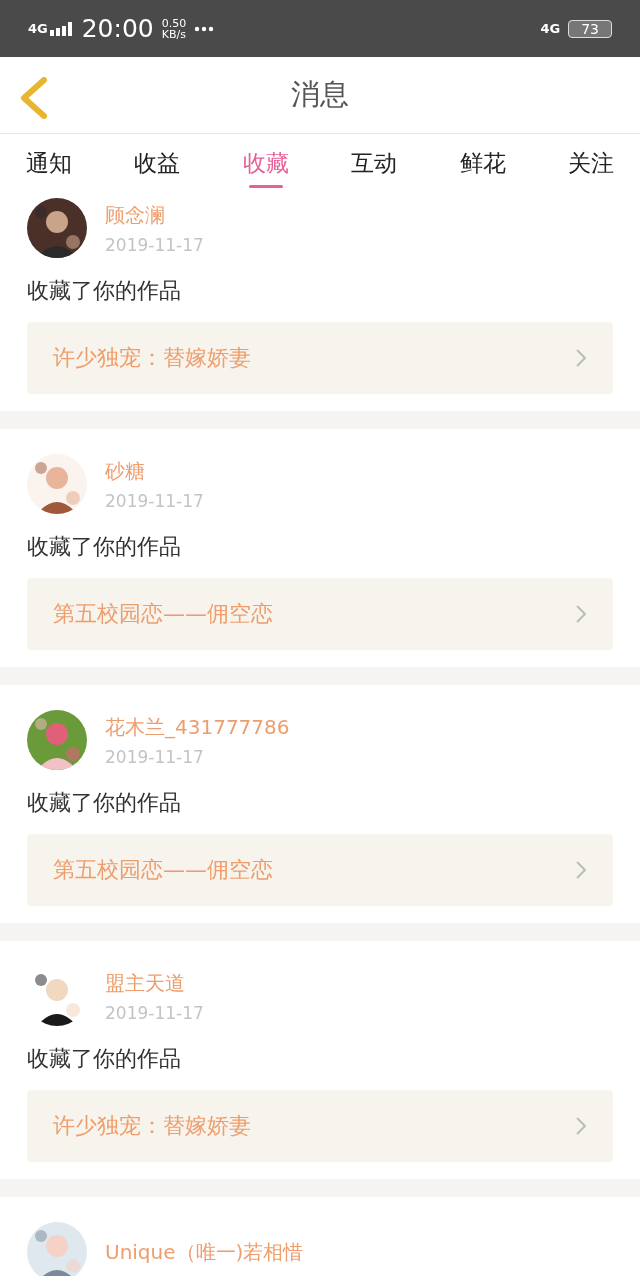 This screenshot has height=1276, width=640. I want to click on tab: 关注, so click(590, 161).